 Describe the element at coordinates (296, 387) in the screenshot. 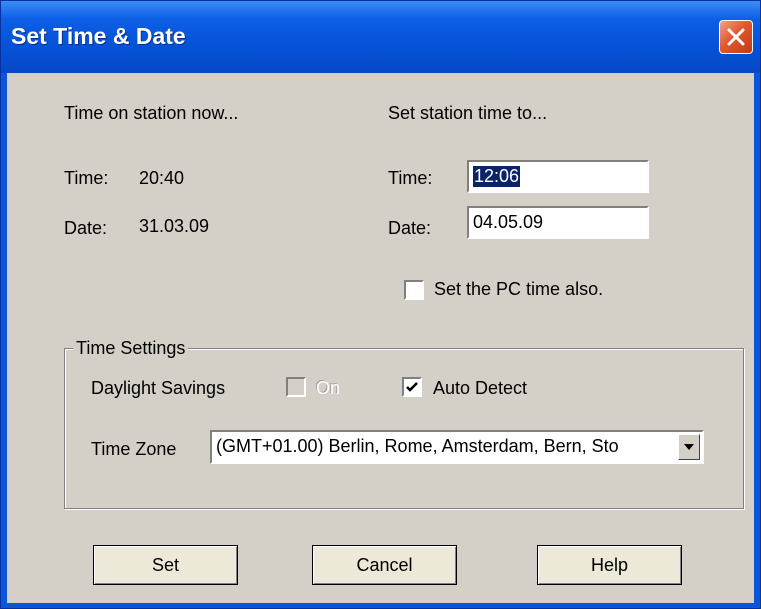

I see `daylight-on-checkbox` at that location.